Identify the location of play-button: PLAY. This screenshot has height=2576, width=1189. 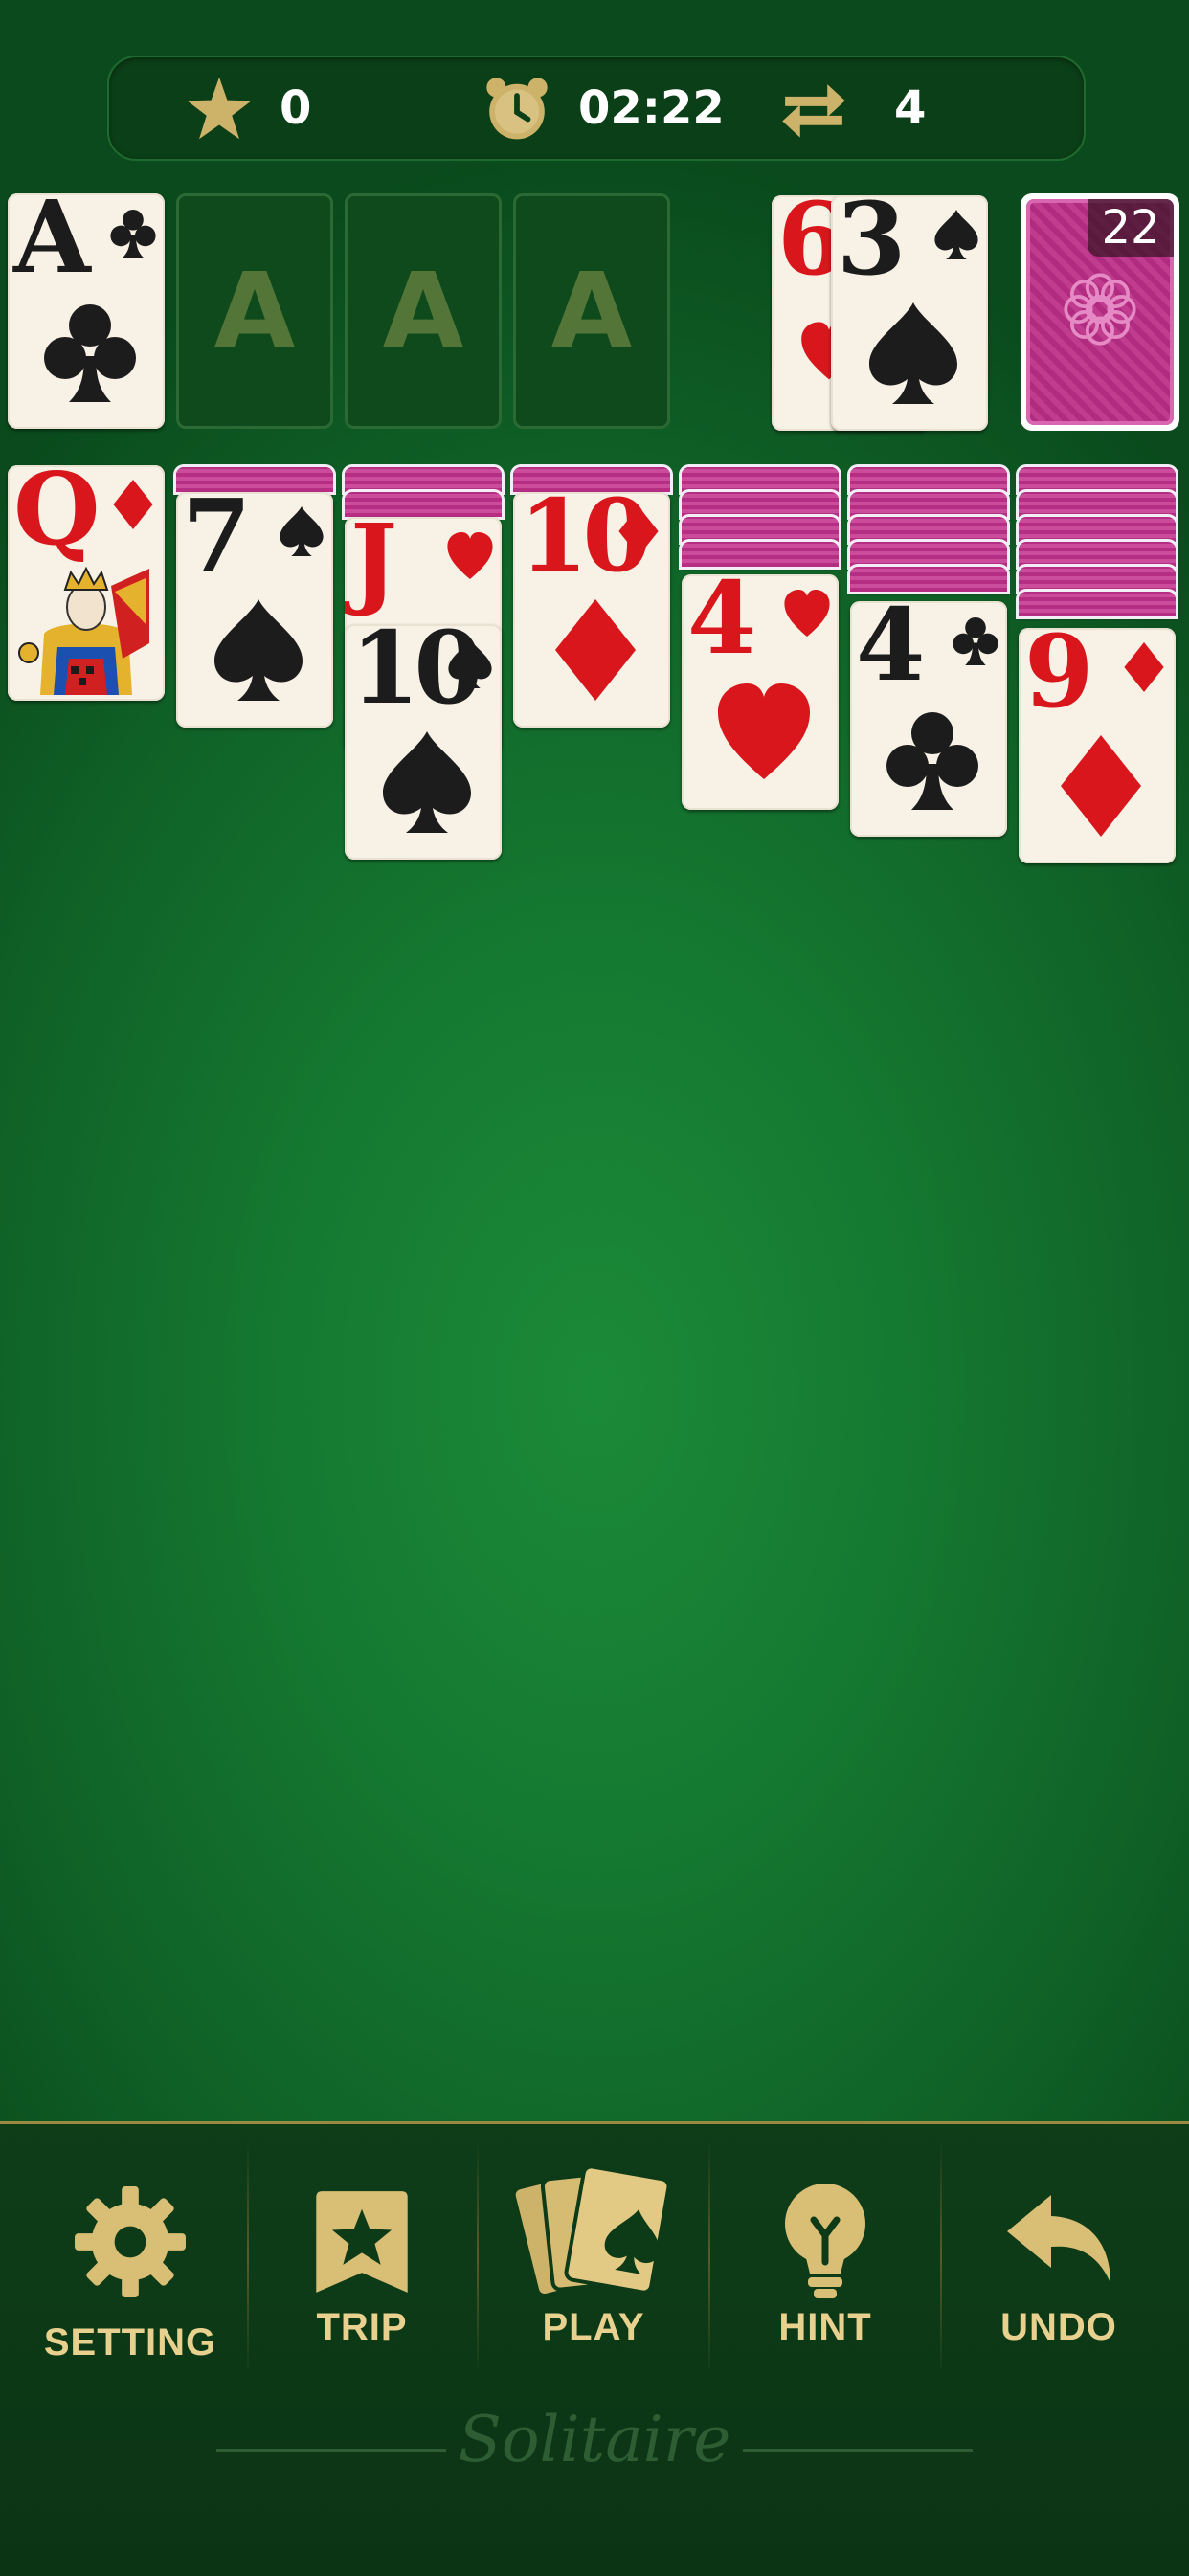
(593, 2258).